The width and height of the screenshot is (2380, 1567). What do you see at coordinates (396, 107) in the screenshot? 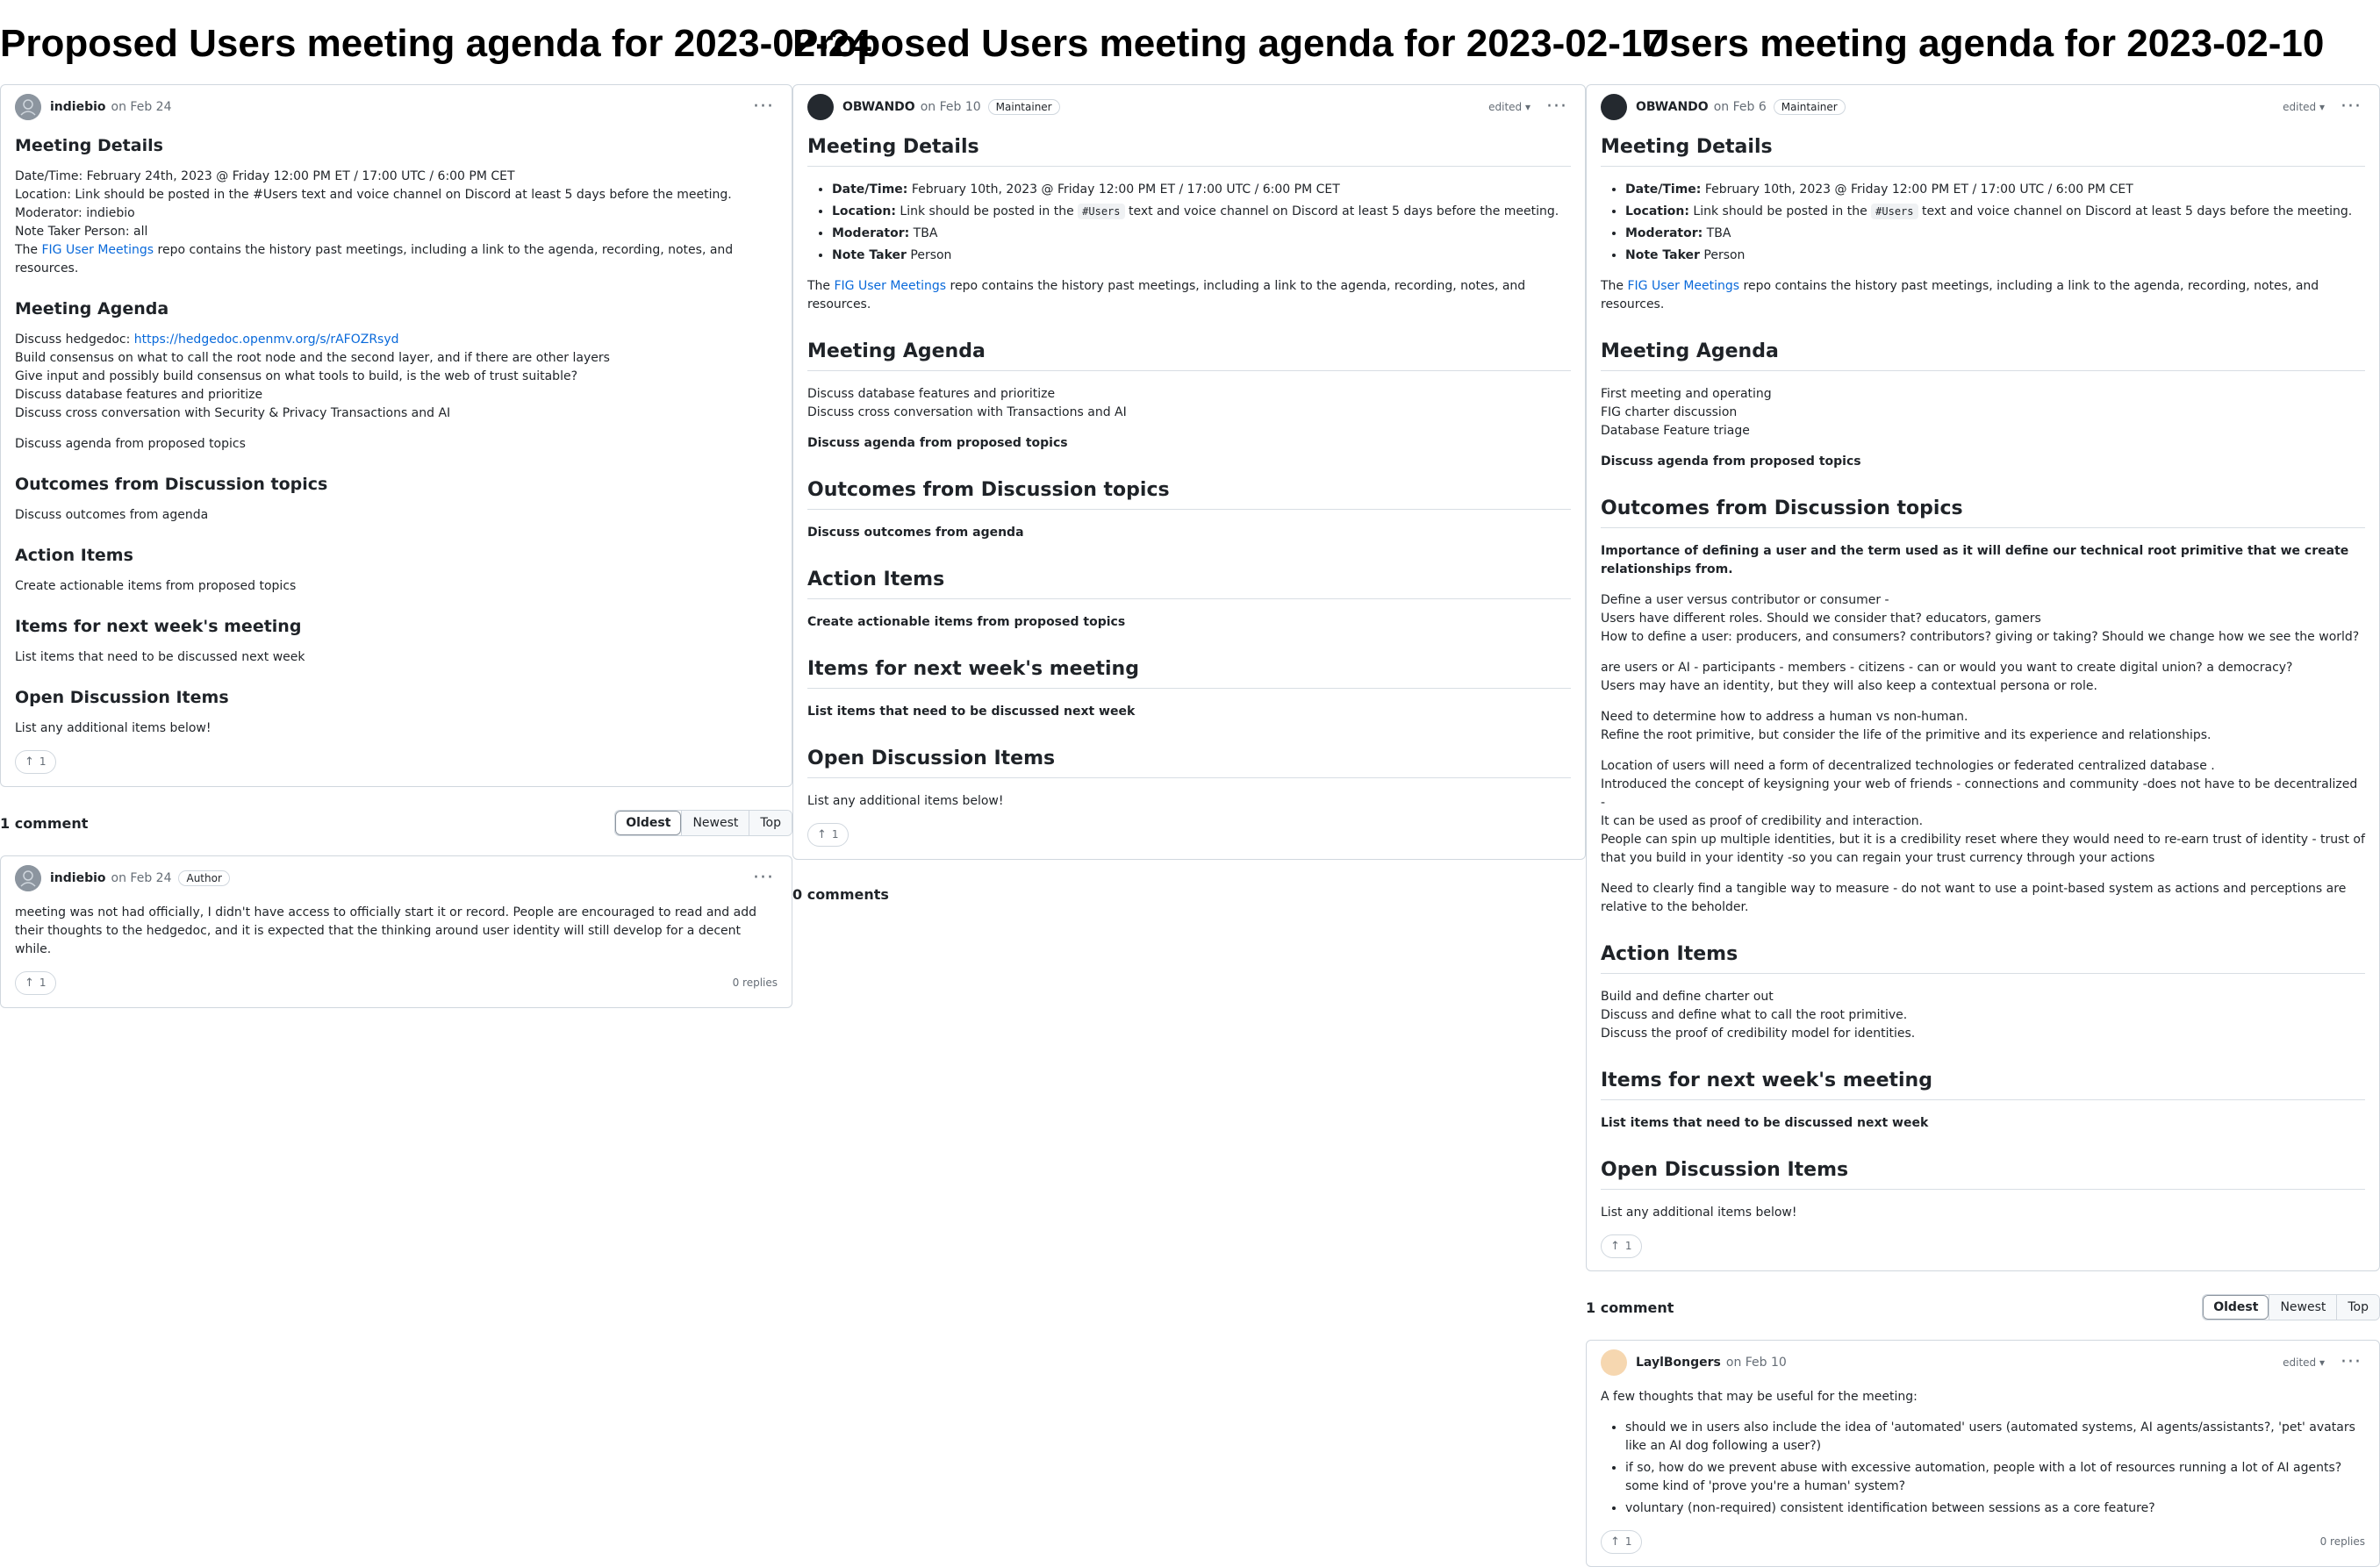
I see `post-header: indiebio on Feb 24 ···` at bounding box center [396, 107].